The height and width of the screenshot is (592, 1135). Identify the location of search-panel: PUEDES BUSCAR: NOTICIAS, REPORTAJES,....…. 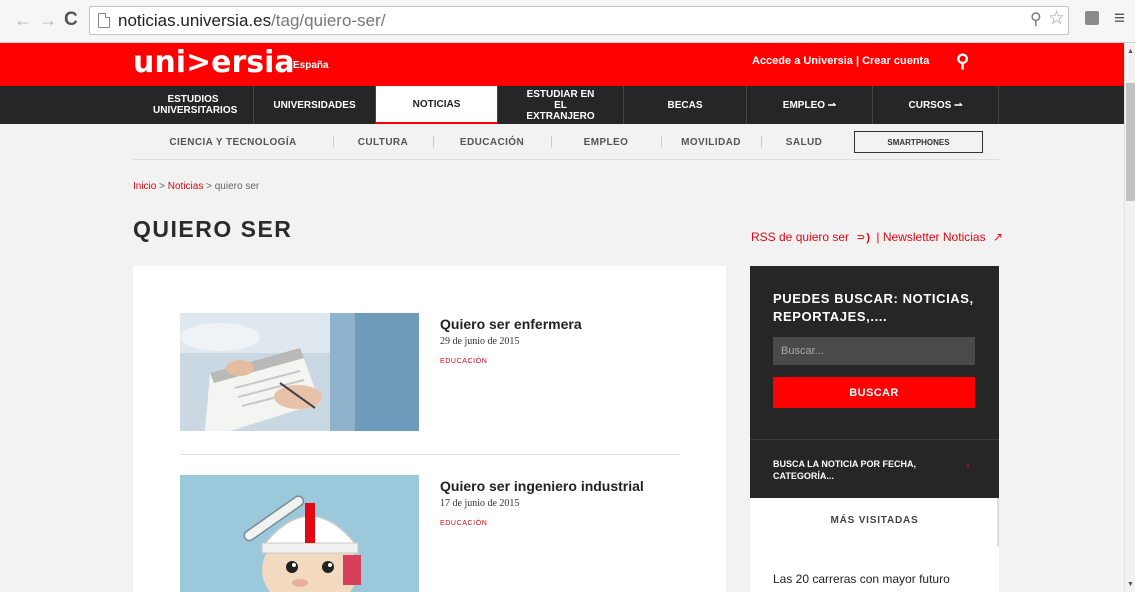
(874, 382).